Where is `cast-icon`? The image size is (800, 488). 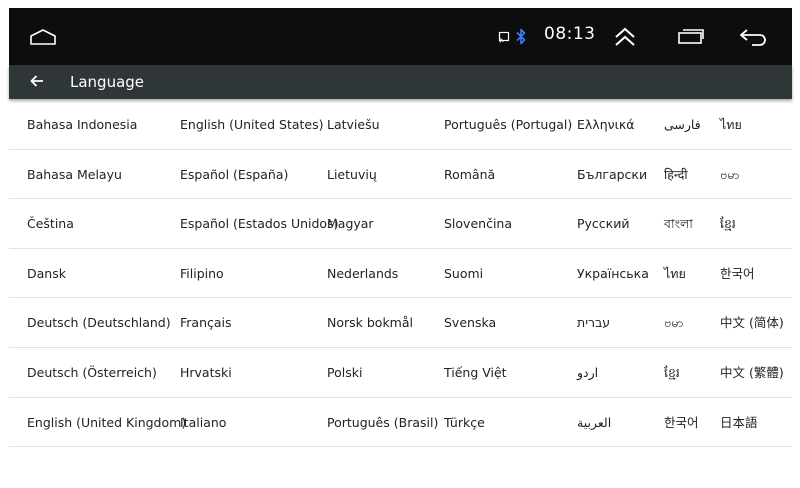
cast-icon is located at coordinates (504, 37).